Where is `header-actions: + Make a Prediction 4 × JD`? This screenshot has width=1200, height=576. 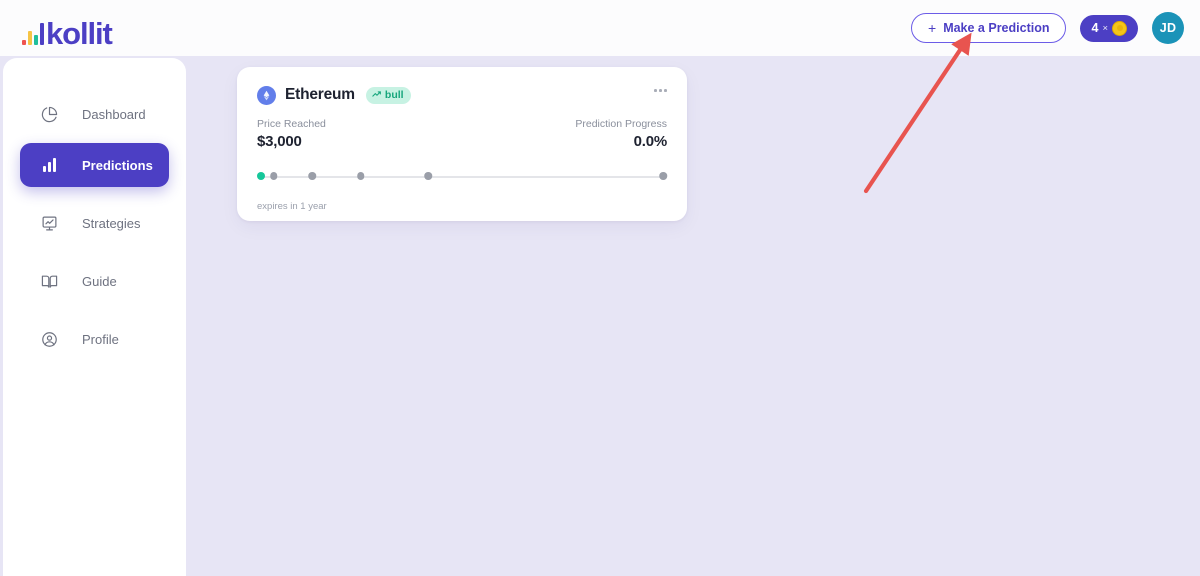
header-actions: + Make a Prediction 4 × JD is located at coordinates (1047, 28).